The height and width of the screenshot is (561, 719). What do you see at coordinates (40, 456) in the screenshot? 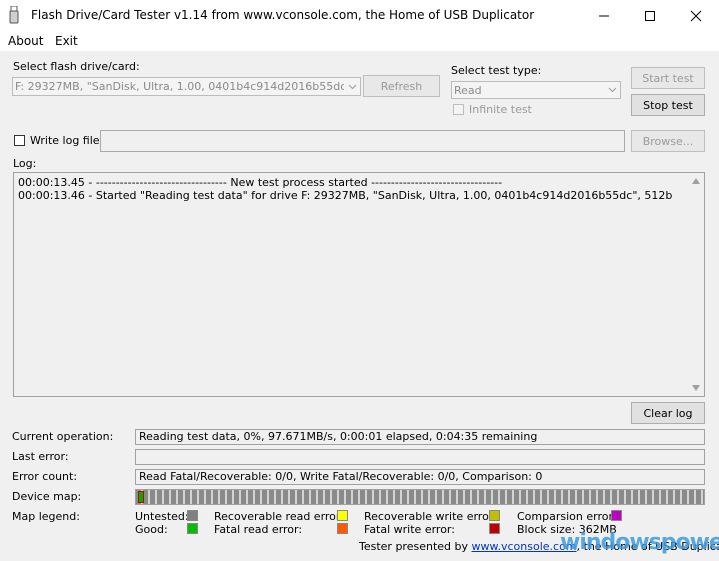
I see `last-error-label: Last error:` at bounding box center [40, 456].